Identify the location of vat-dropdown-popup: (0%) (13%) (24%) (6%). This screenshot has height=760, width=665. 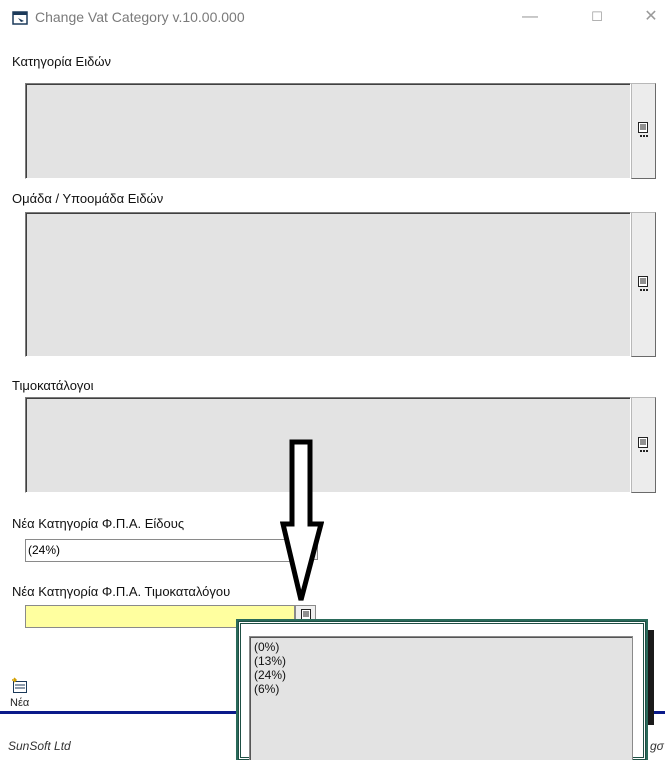
(442, 689).